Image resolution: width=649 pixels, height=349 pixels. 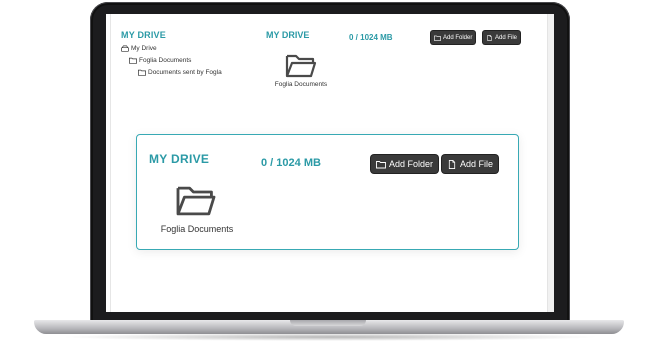 What do you see at coordinates (550, 163) in the screenshot?
I see `scrollbar` at bounding box center [550, 163].